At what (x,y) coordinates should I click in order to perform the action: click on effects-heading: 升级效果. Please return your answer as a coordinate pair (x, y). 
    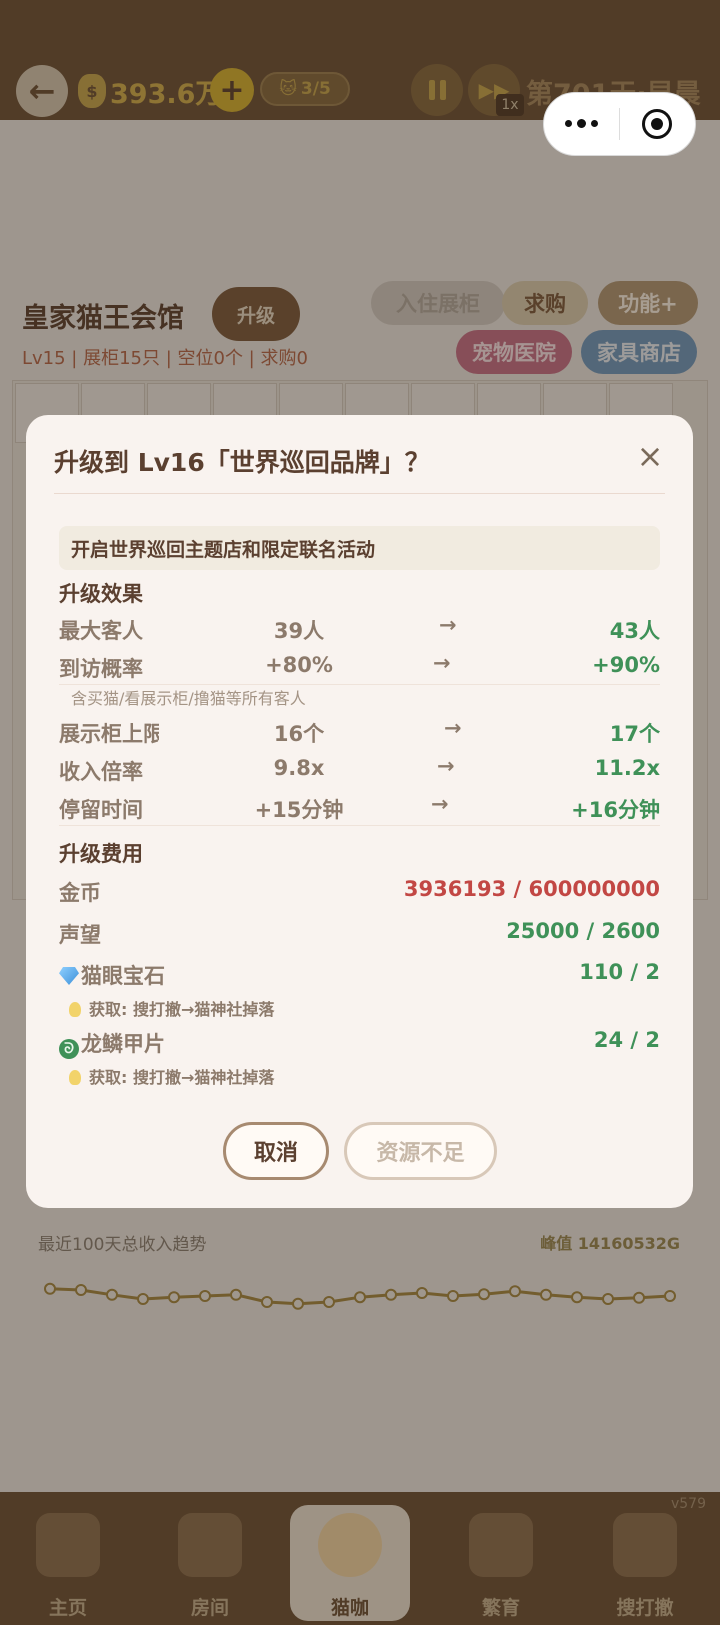
    Looking at the image, I should click on (101, 594).